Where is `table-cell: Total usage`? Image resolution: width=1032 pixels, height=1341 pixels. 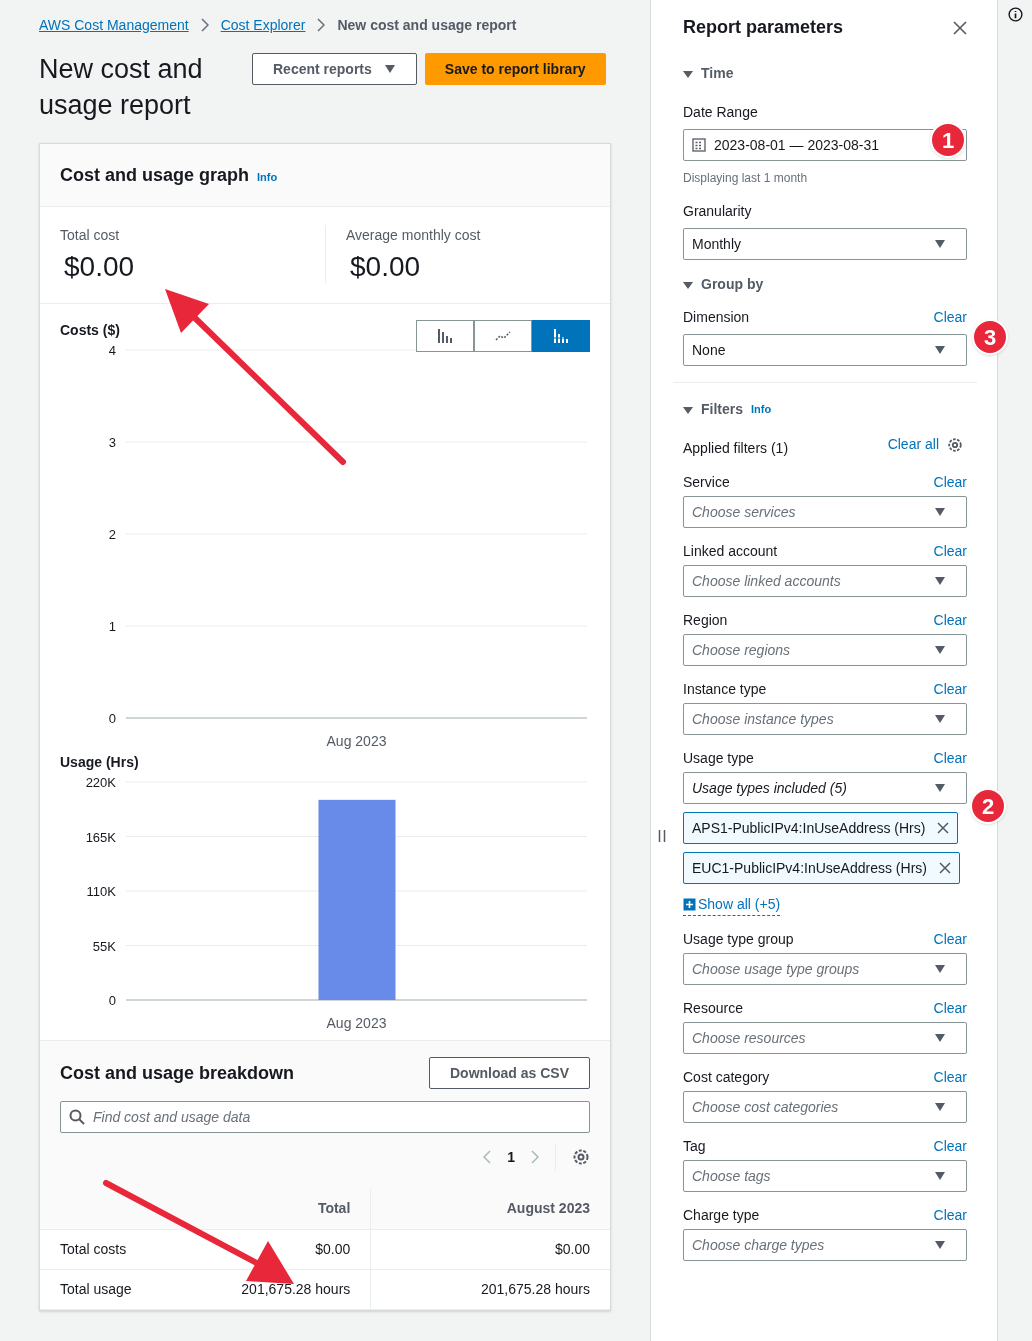 table-cell: Total usage is located at coordinates (86, 1289).